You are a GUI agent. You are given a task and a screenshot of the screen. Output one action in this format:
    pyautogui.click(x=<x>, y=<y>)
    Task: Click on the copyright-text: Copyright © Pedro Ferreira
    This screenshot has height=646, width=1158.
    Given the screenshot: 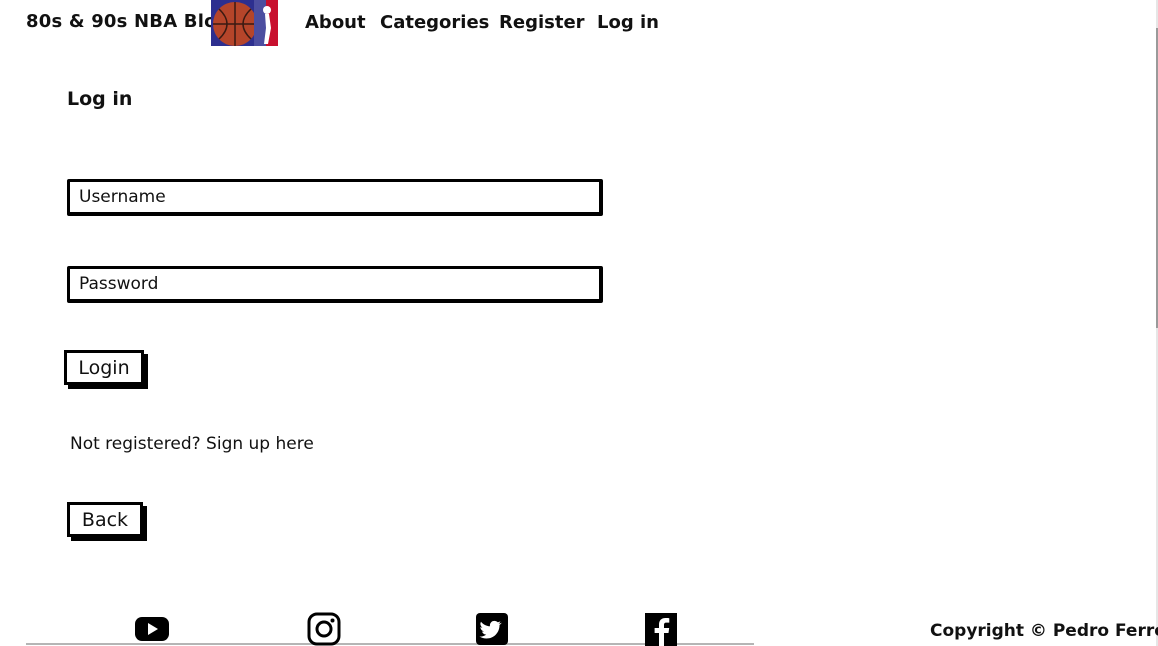 What is the action you would take?
    pyautogui.click(x=1044, y=631)
    